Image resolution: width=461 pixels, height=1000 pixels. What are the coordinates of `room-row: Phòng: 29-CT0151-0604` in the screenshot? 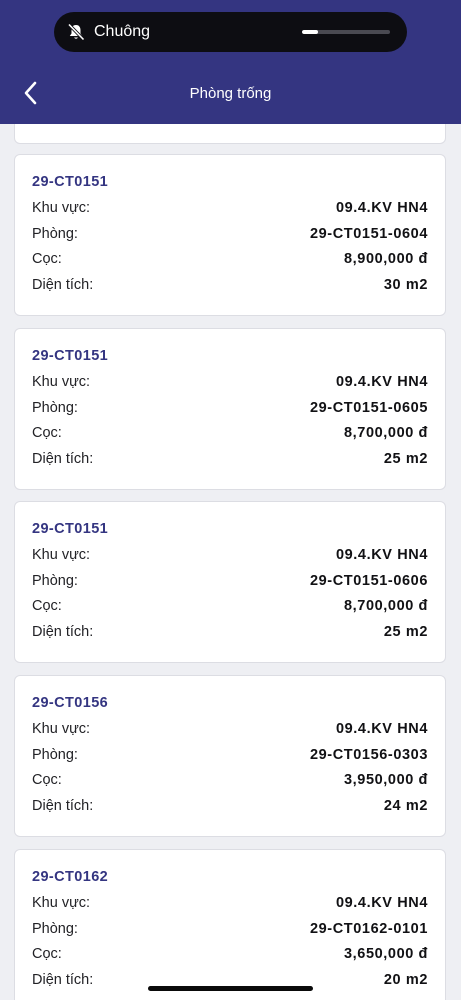 It's located at (230, 234).